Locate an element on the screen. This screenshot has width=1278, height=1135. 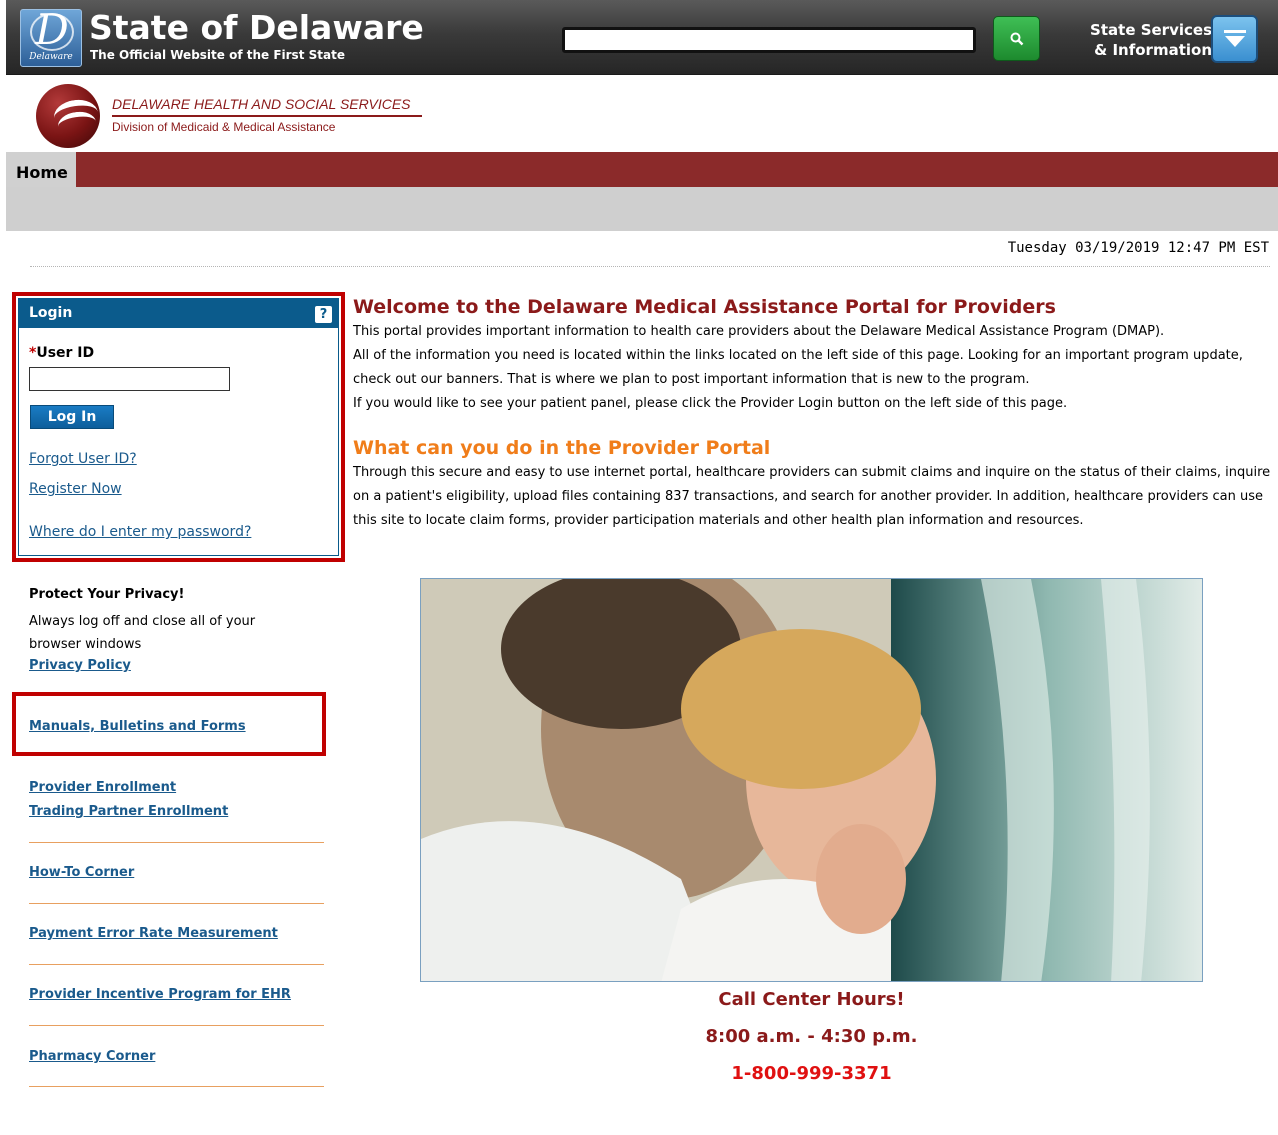
login-button: Log In is located at coordinates (72, 417).